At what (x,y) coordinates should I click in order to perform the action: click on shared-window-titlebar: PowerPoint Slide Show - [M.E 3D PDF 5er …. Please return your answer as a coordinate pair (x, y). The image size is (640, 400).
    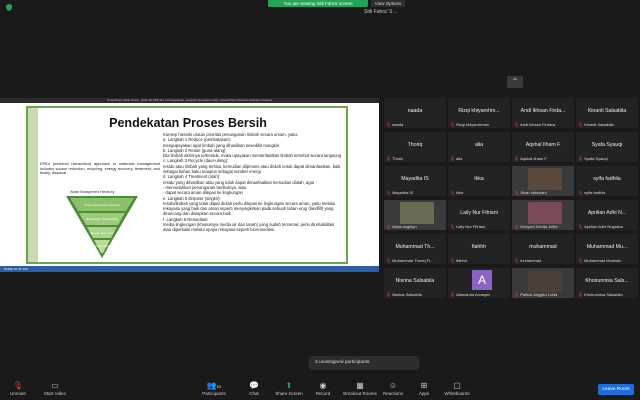
    Looking at the image, I should click on (189, 100).